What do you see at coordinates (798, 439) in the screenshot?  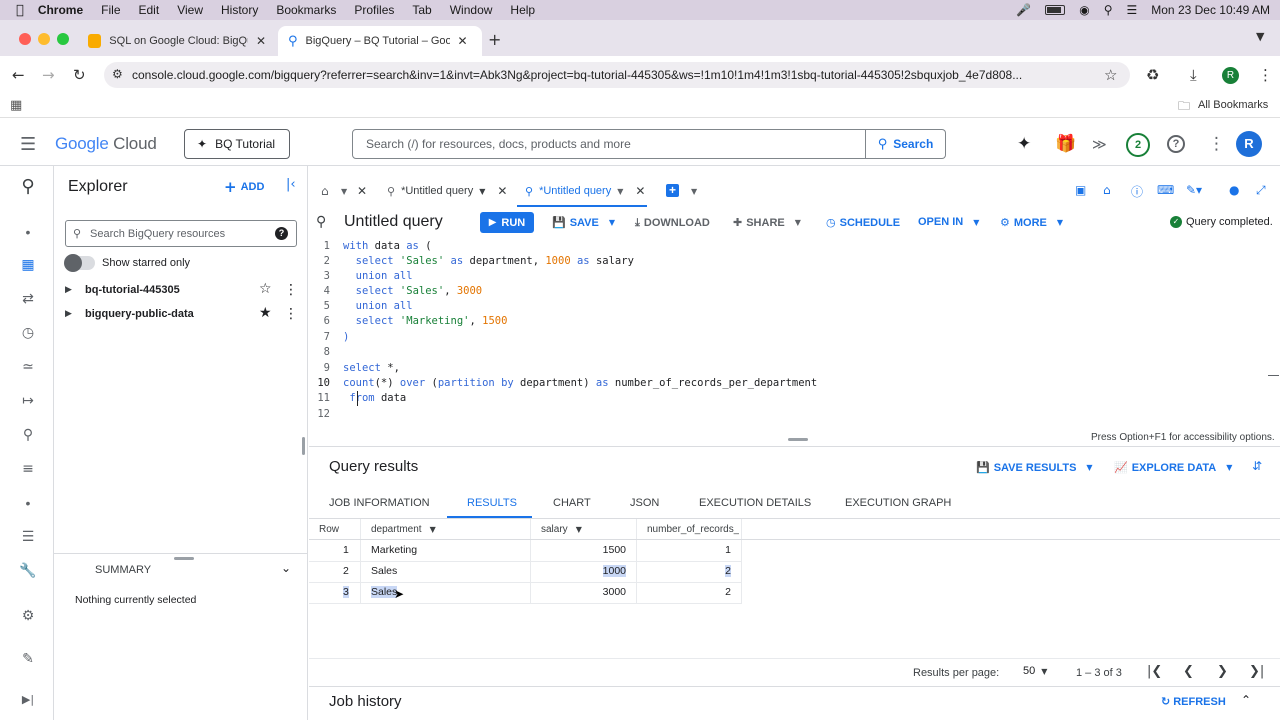 I see `editor-results-resize-handle` at bounding box center [798, 439].